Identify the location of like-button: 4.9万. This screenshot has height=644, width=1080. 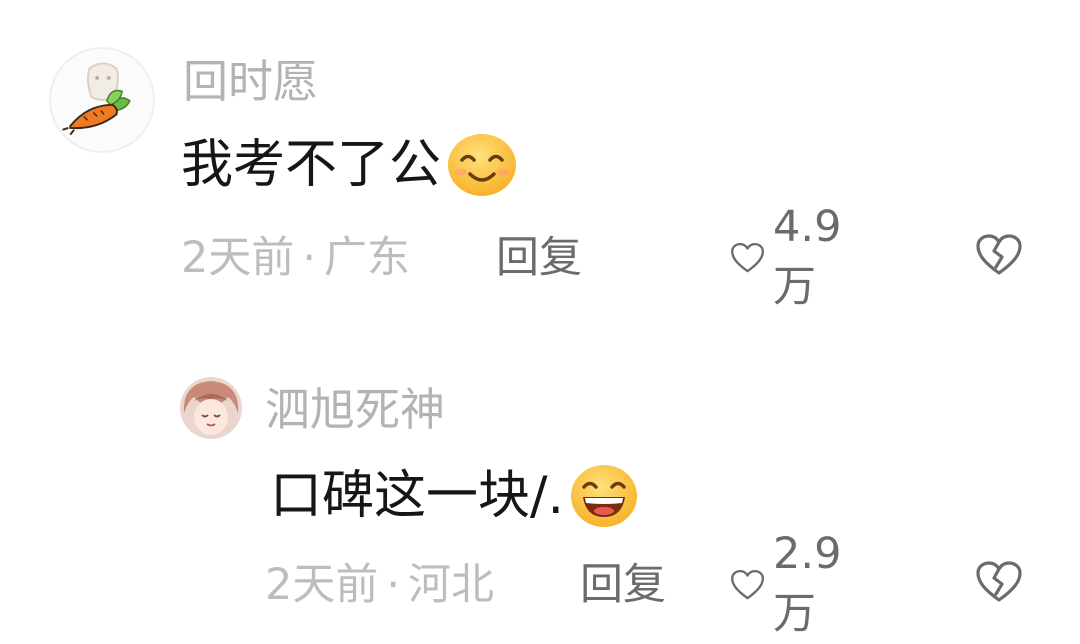
(792, 257).